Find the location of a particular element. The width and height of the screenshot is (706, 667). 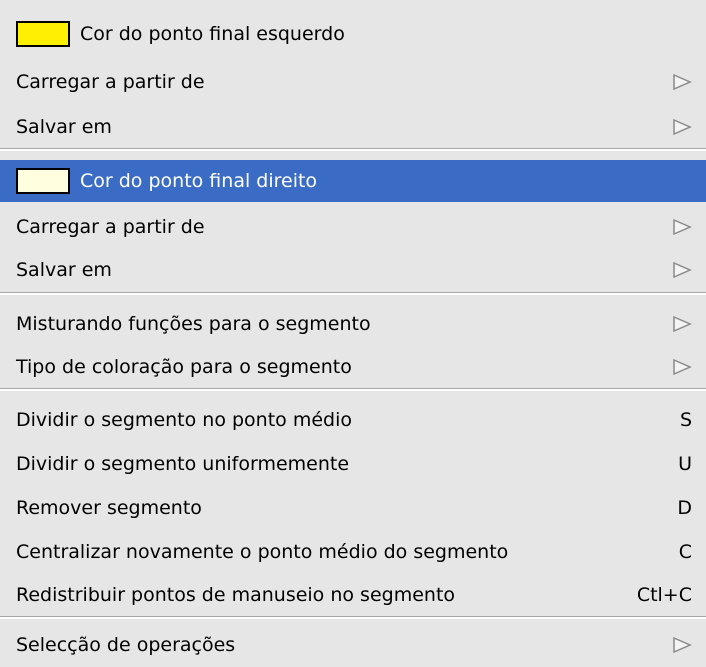

right-endpoint-color-swatch is located at coordinates (43, 181).